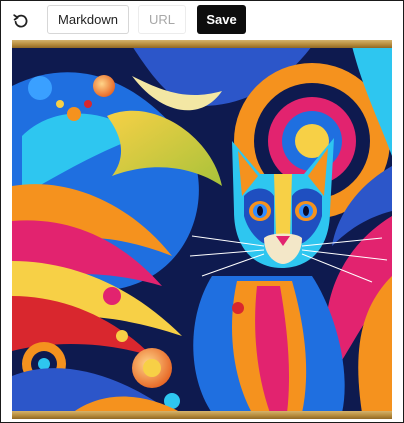 The height and width of the screenshot is (423, 404). Describe the element at coordinates (162, 19) in the screenshot. I see `url-button: URL` at that location.